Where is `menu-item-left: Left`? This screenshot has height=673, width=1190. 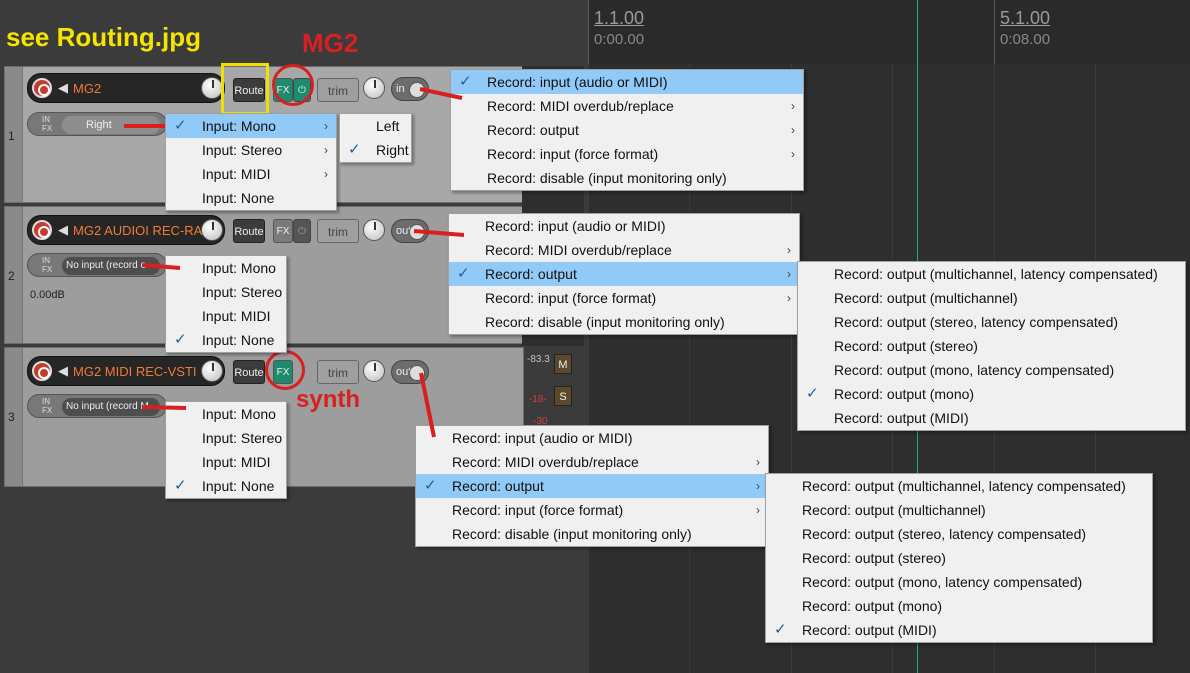 menu-item-left: Left is located at coordinates (375, 126).